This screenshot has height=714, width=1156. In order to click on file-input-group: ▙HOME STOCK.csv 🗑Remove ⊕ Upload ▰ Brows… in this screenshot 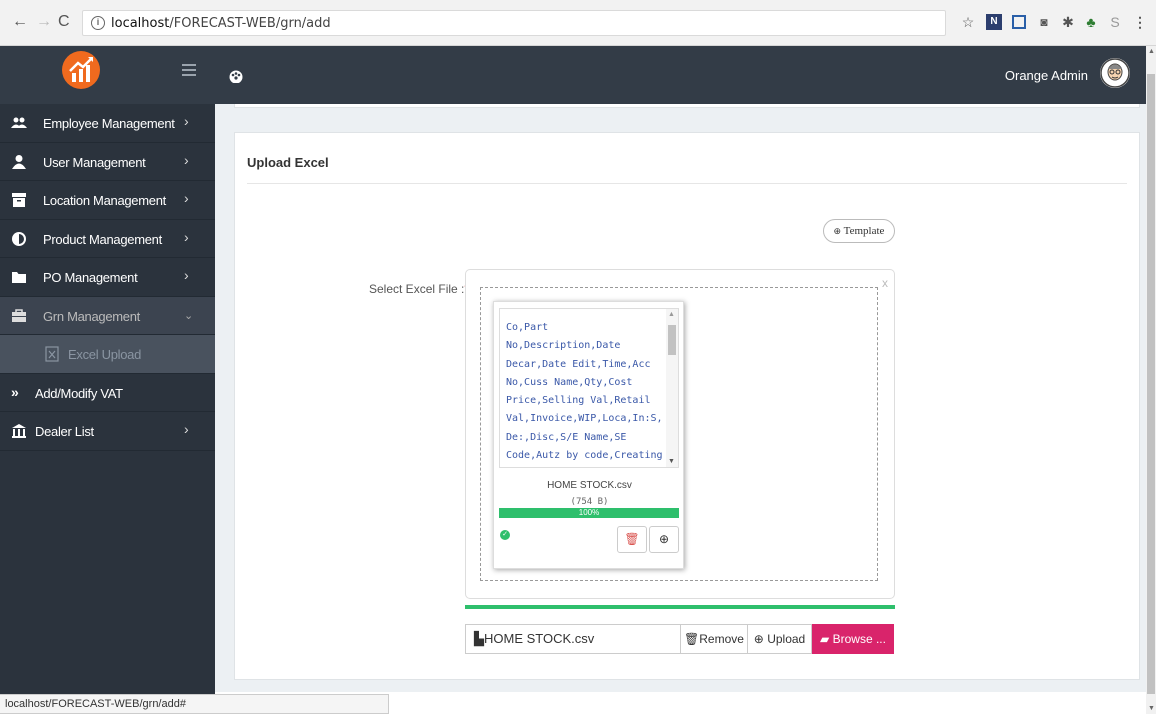, I will do `click(679, 639)`.